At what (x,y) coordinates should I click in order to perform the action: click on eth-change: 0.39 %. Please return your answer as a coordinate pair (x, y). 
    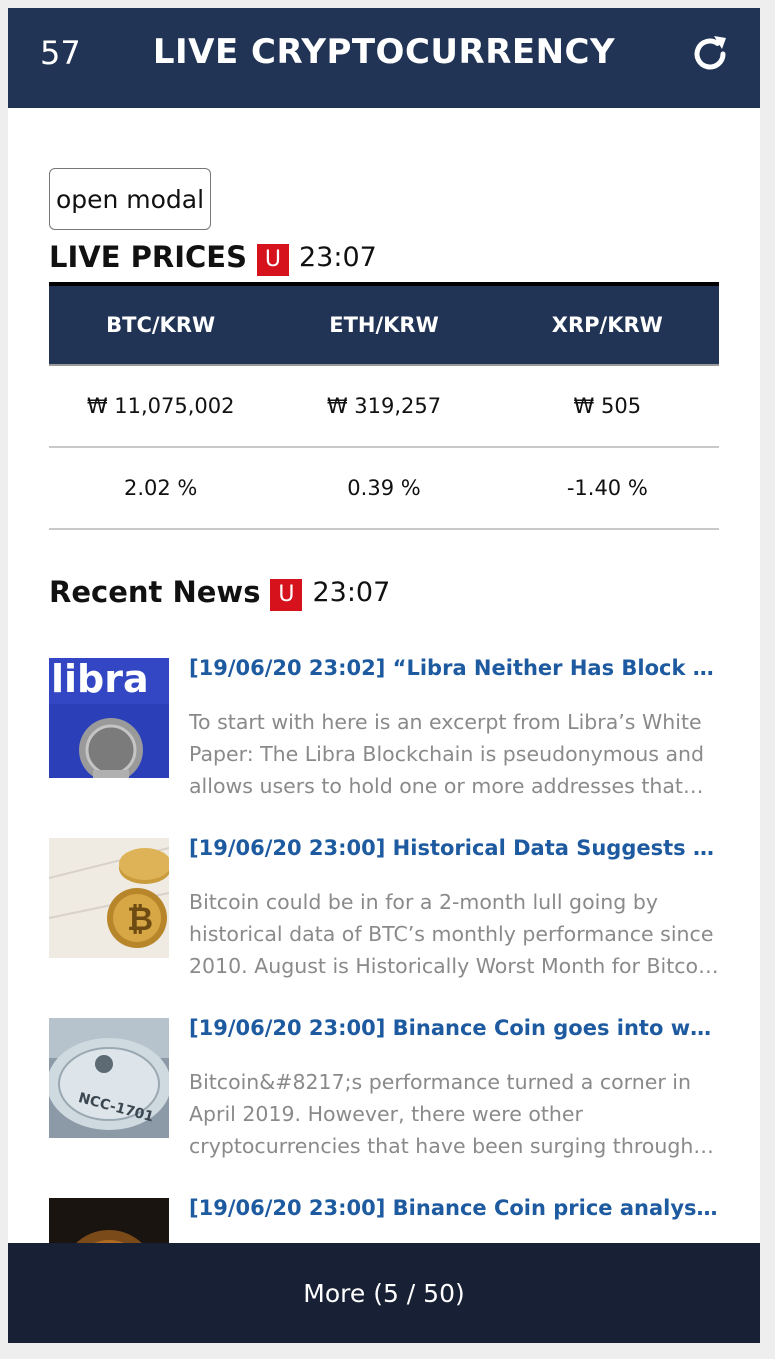
    Looking at the image, I should click on (384, 488).